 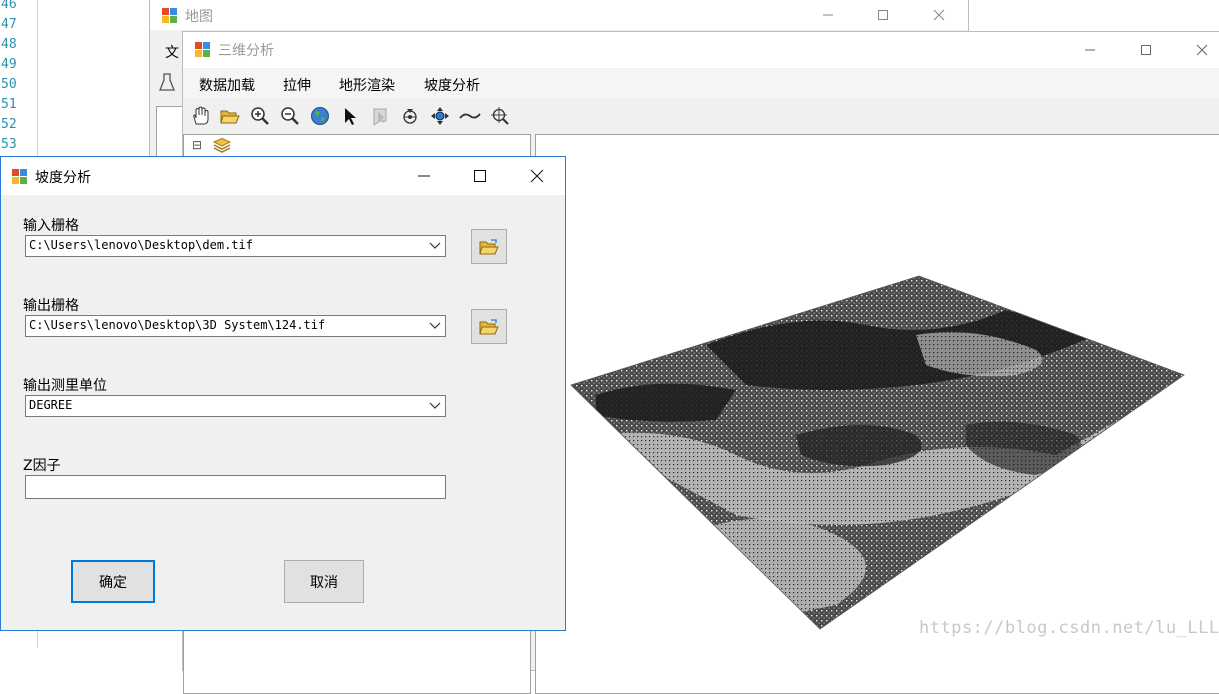 What do you see at coordinates (9, 104) in the screenshot?
I see `line-number: 51` at bounding box center [9, 104].